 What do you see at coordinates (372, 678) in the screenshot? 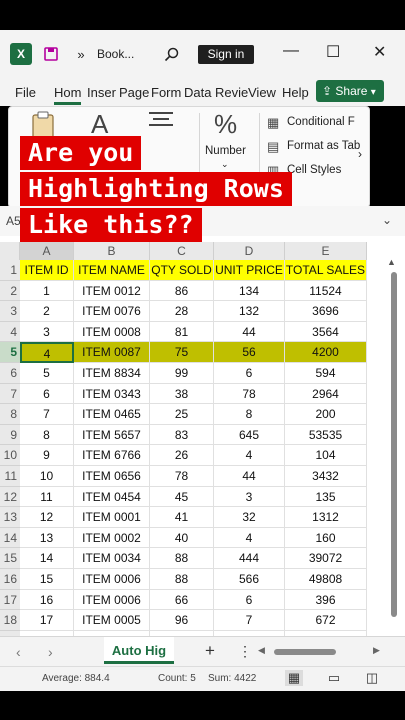
I see `page-break-view-icon: ◫` at bounding box center [372, 678].